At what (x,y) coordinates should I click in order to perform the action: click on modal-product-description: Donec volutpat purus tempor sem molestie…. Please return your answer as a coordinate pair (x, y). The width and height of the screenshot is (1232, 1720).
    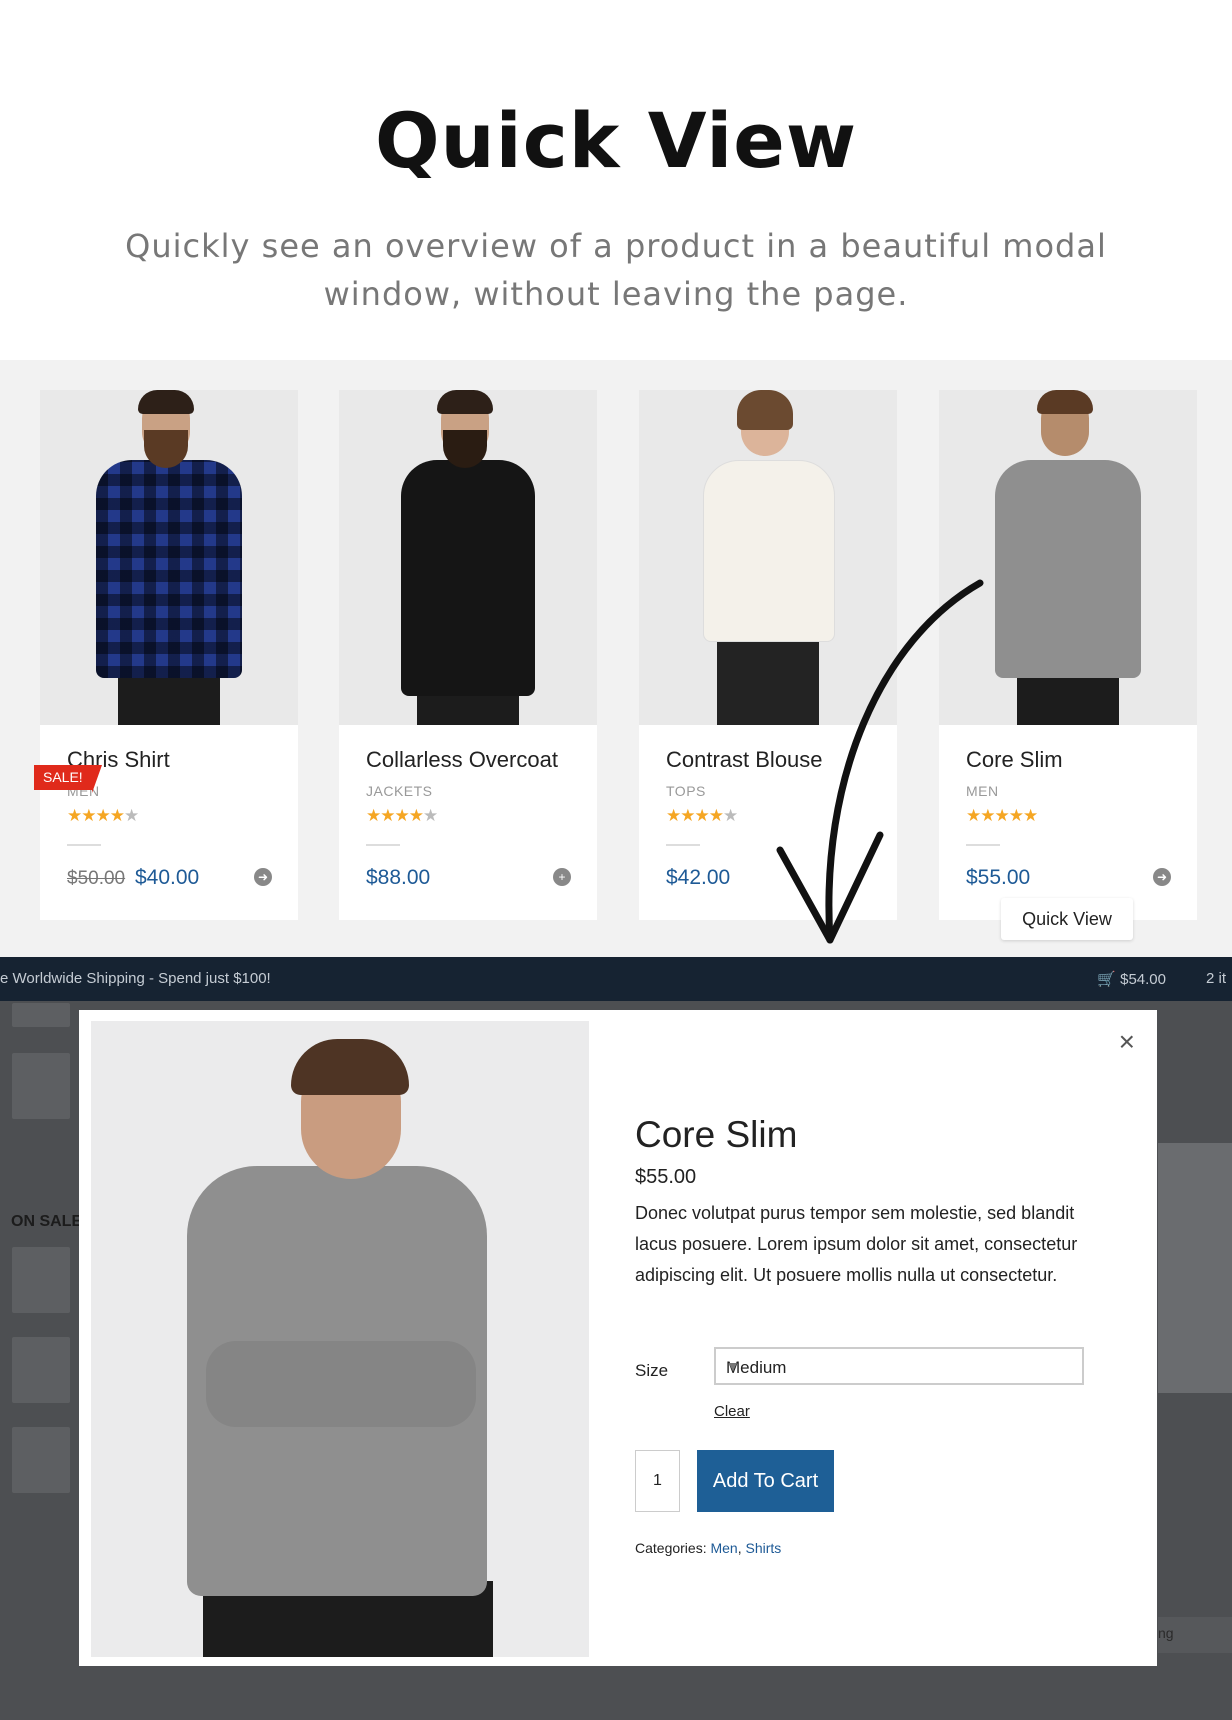
    Looking at the image, I should click on (856, 1244).